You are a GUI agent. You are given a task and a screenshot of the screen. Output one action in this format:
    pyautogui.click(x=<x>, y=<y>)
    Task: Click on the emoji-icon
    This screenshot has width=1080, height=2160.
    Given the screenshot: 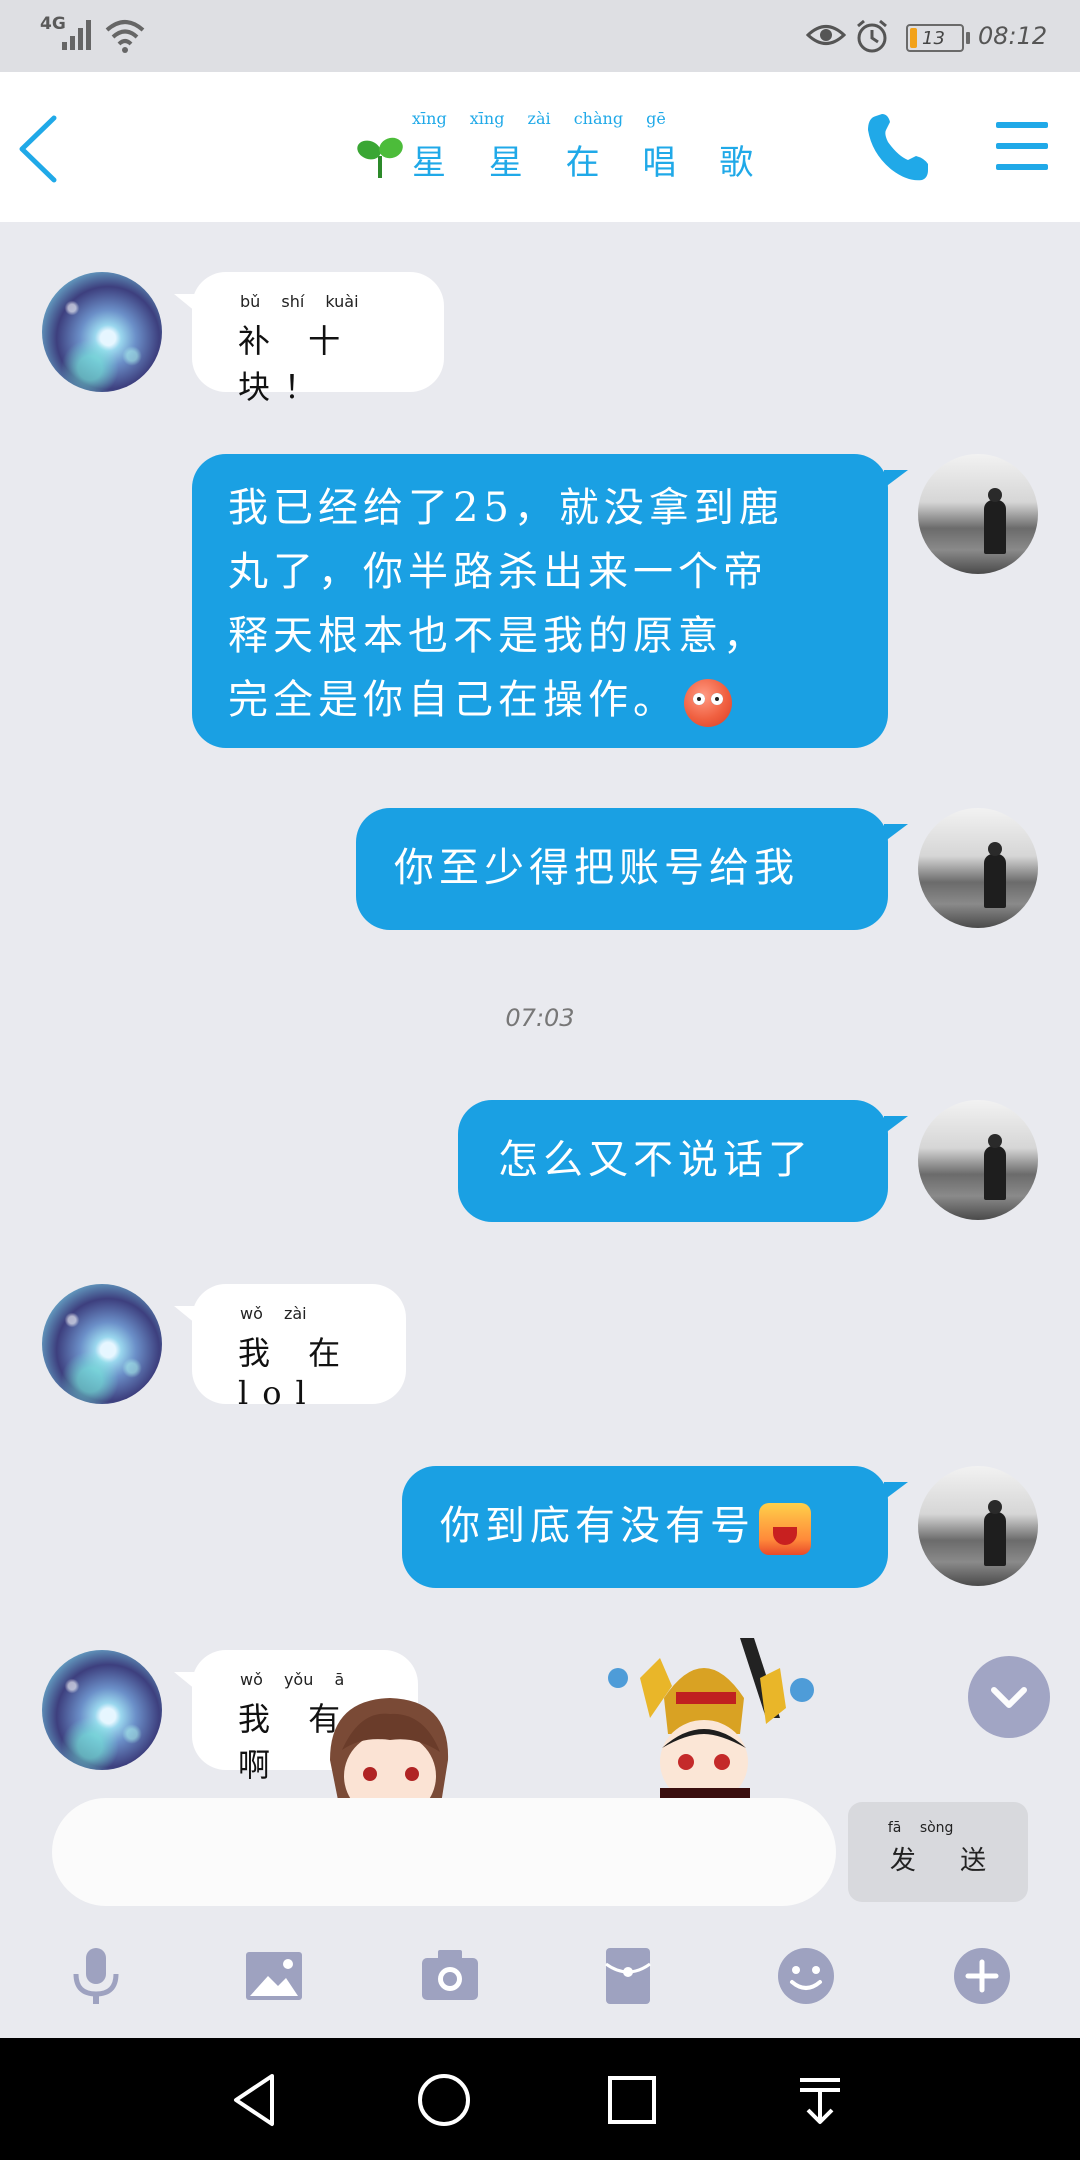 What is the action you would take?
    pyautogui.click(x=806, y=1976)
    